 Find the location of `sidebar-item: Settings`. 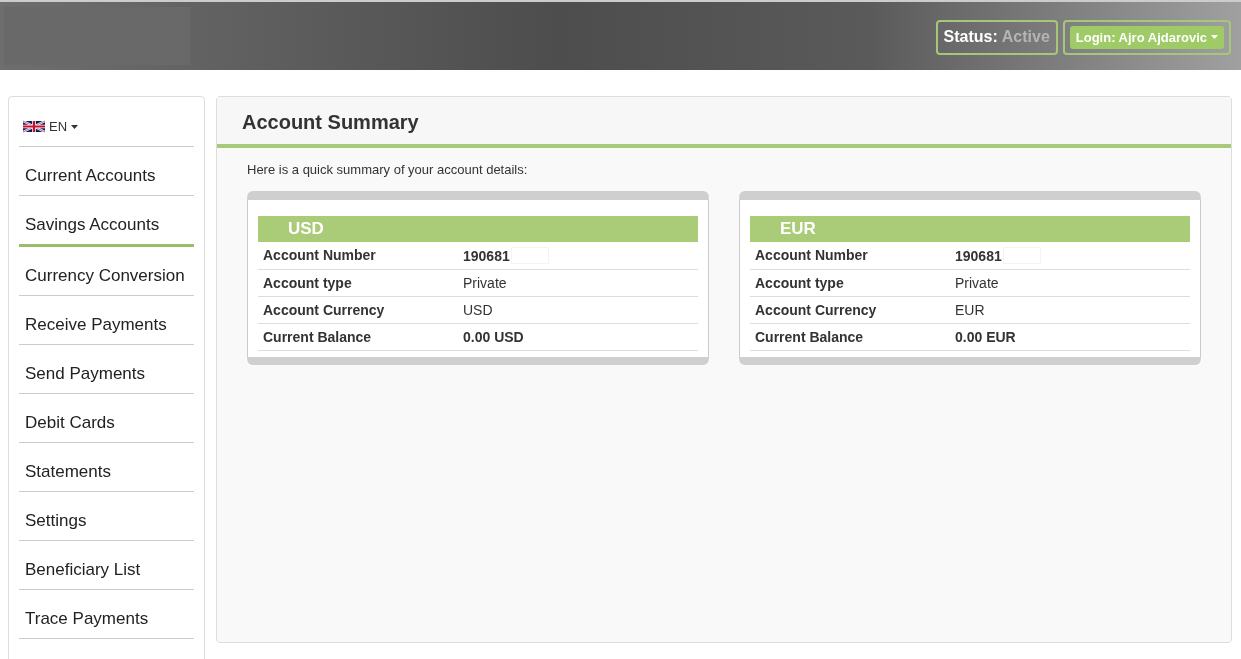

sidebar-item: Settings is located at coordinates (106, 516).